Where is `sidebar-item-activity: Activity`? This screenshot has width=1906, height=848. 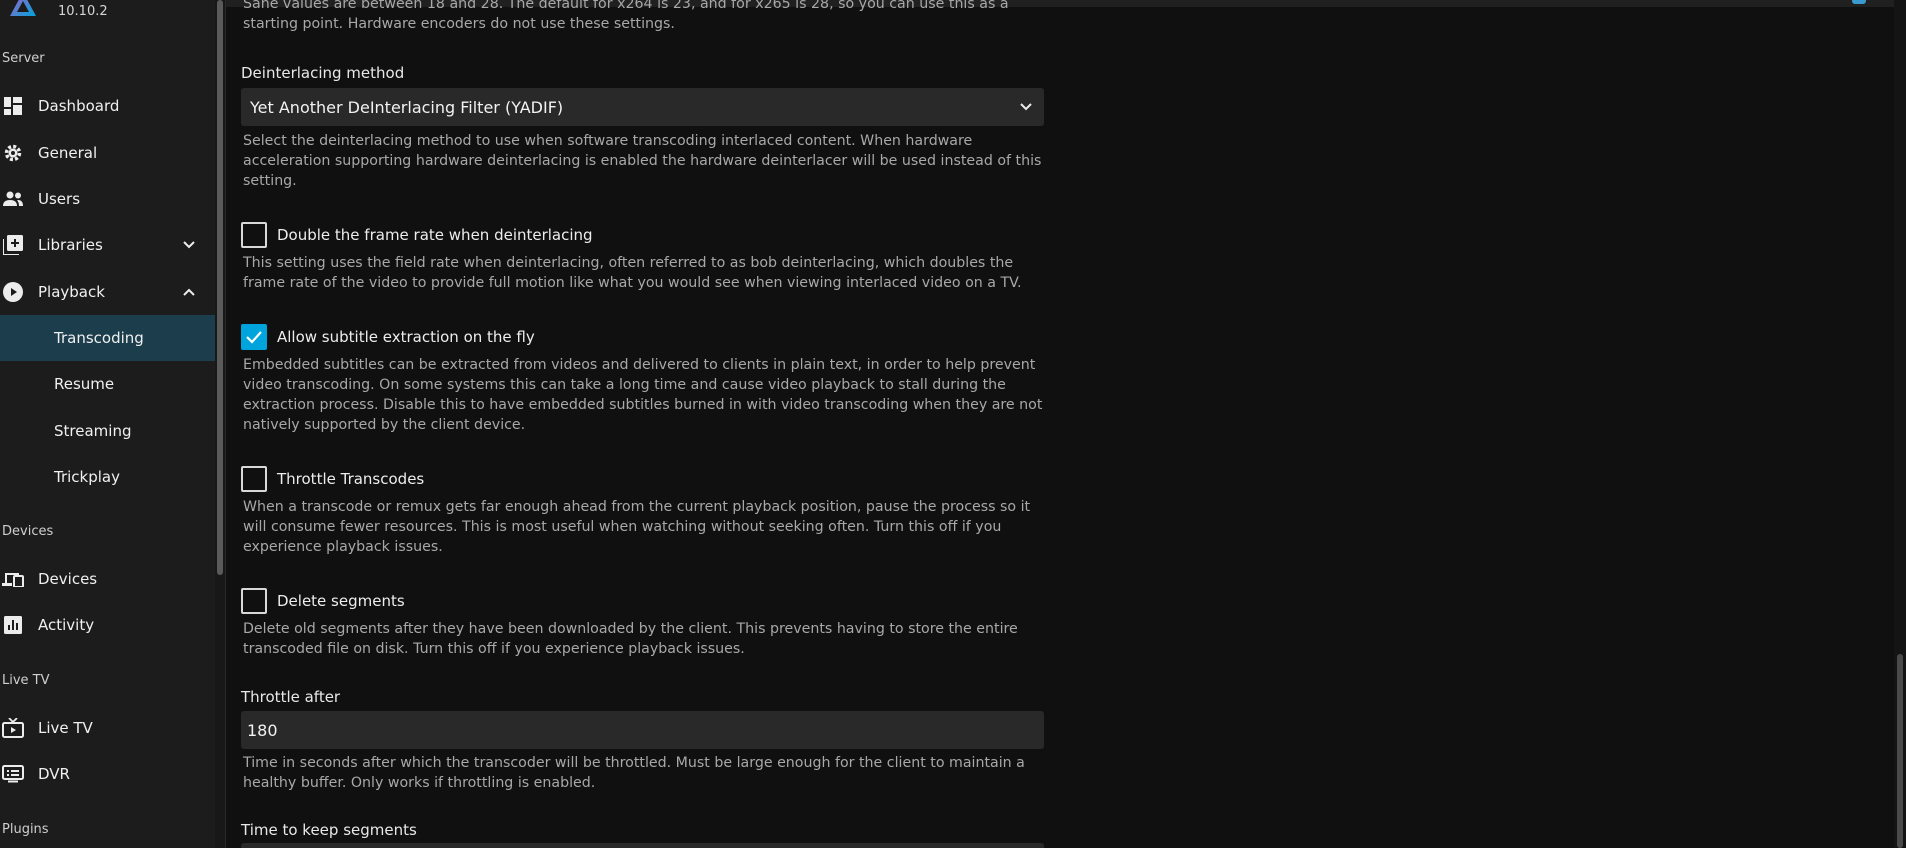 sidebar-item-activity: Activity is located at coordinates (107, 625).